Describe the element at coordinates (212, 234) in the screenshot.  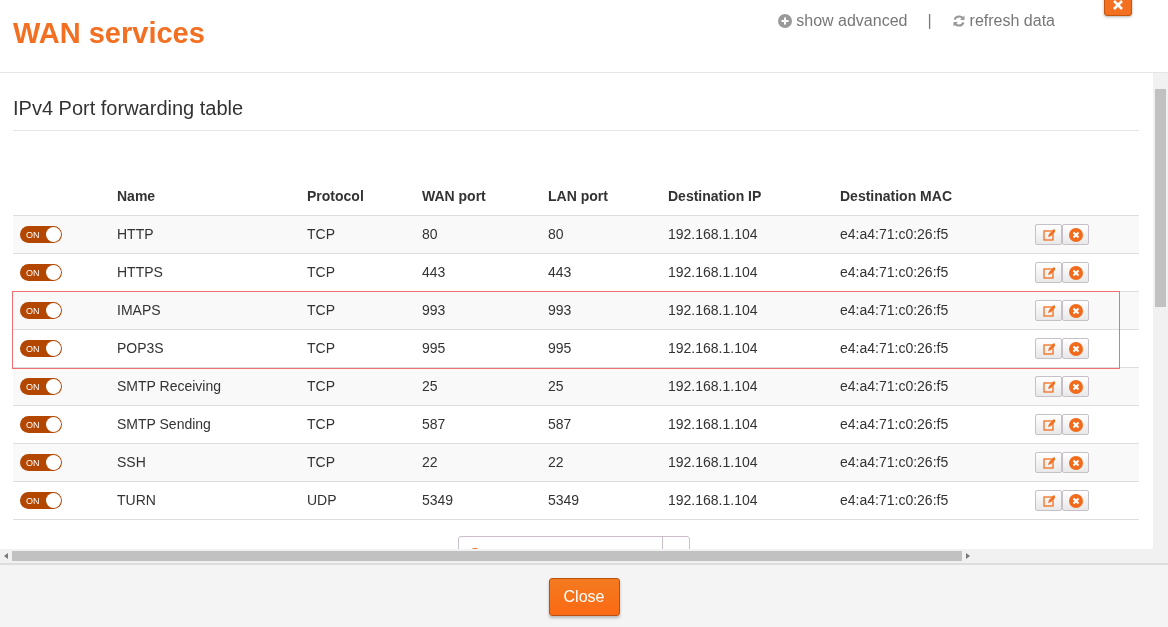
I see `table-cell: HTTP` at that location.